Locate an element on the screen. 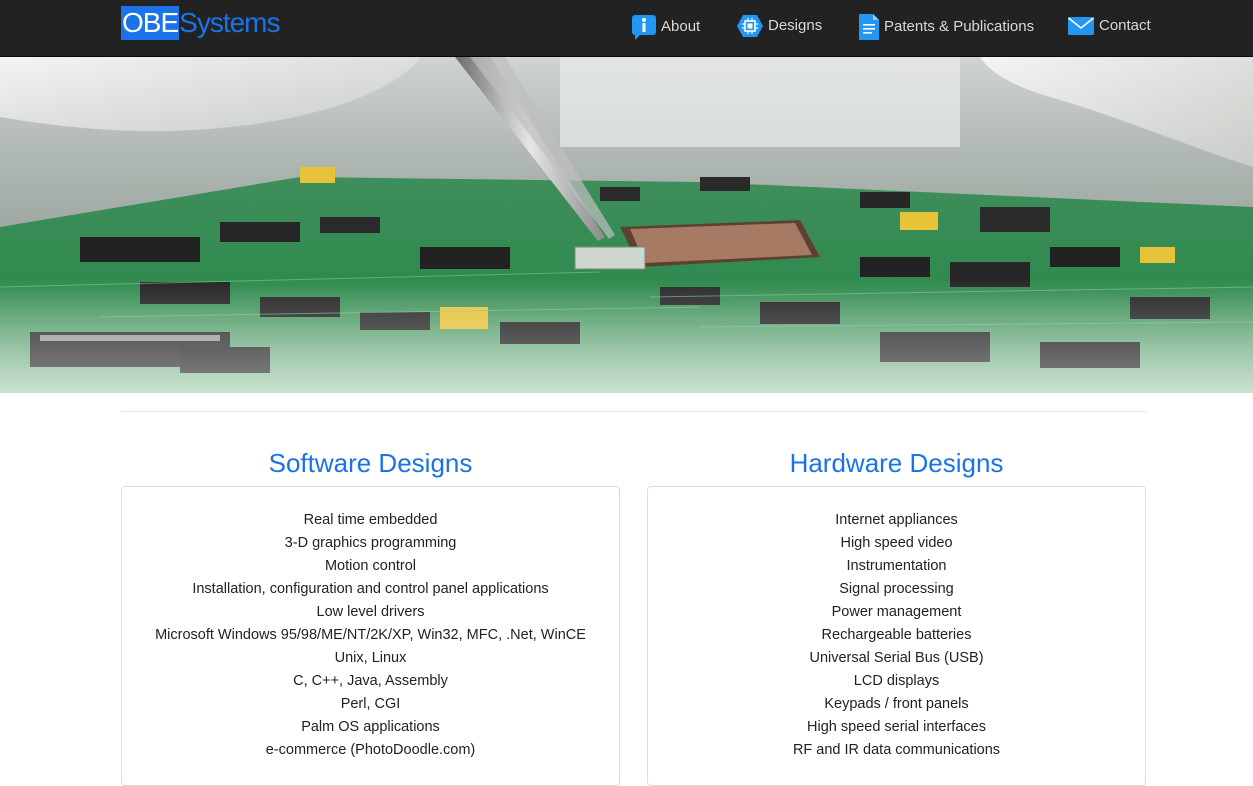  list-item: 3-D graphics programming is located at coordinates (370, 543).